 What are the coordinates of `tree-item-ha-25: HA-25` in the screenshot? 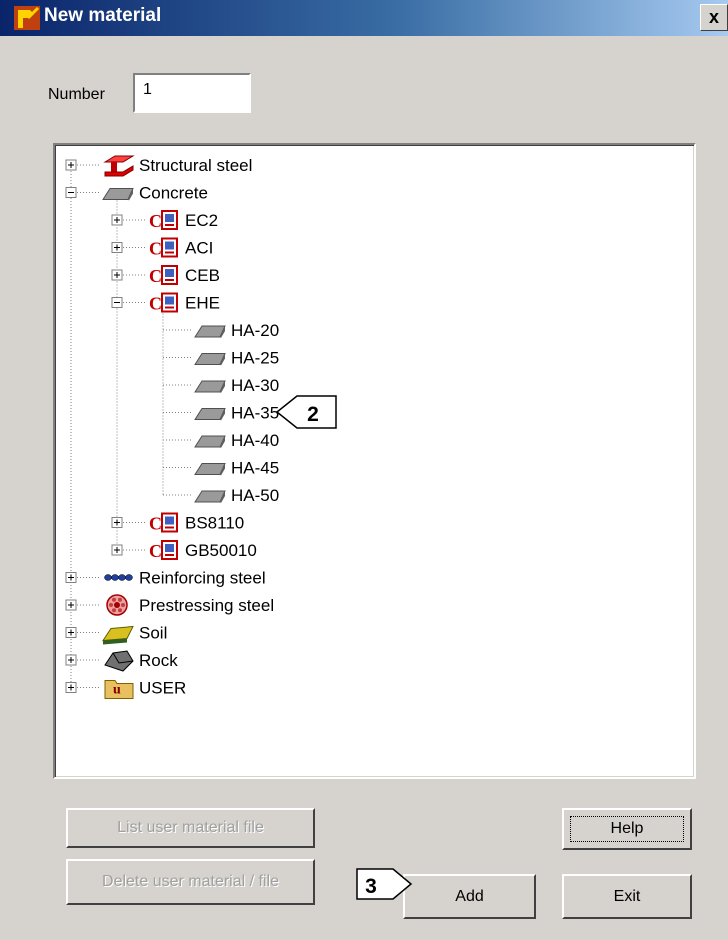 It's located at (221, 358).